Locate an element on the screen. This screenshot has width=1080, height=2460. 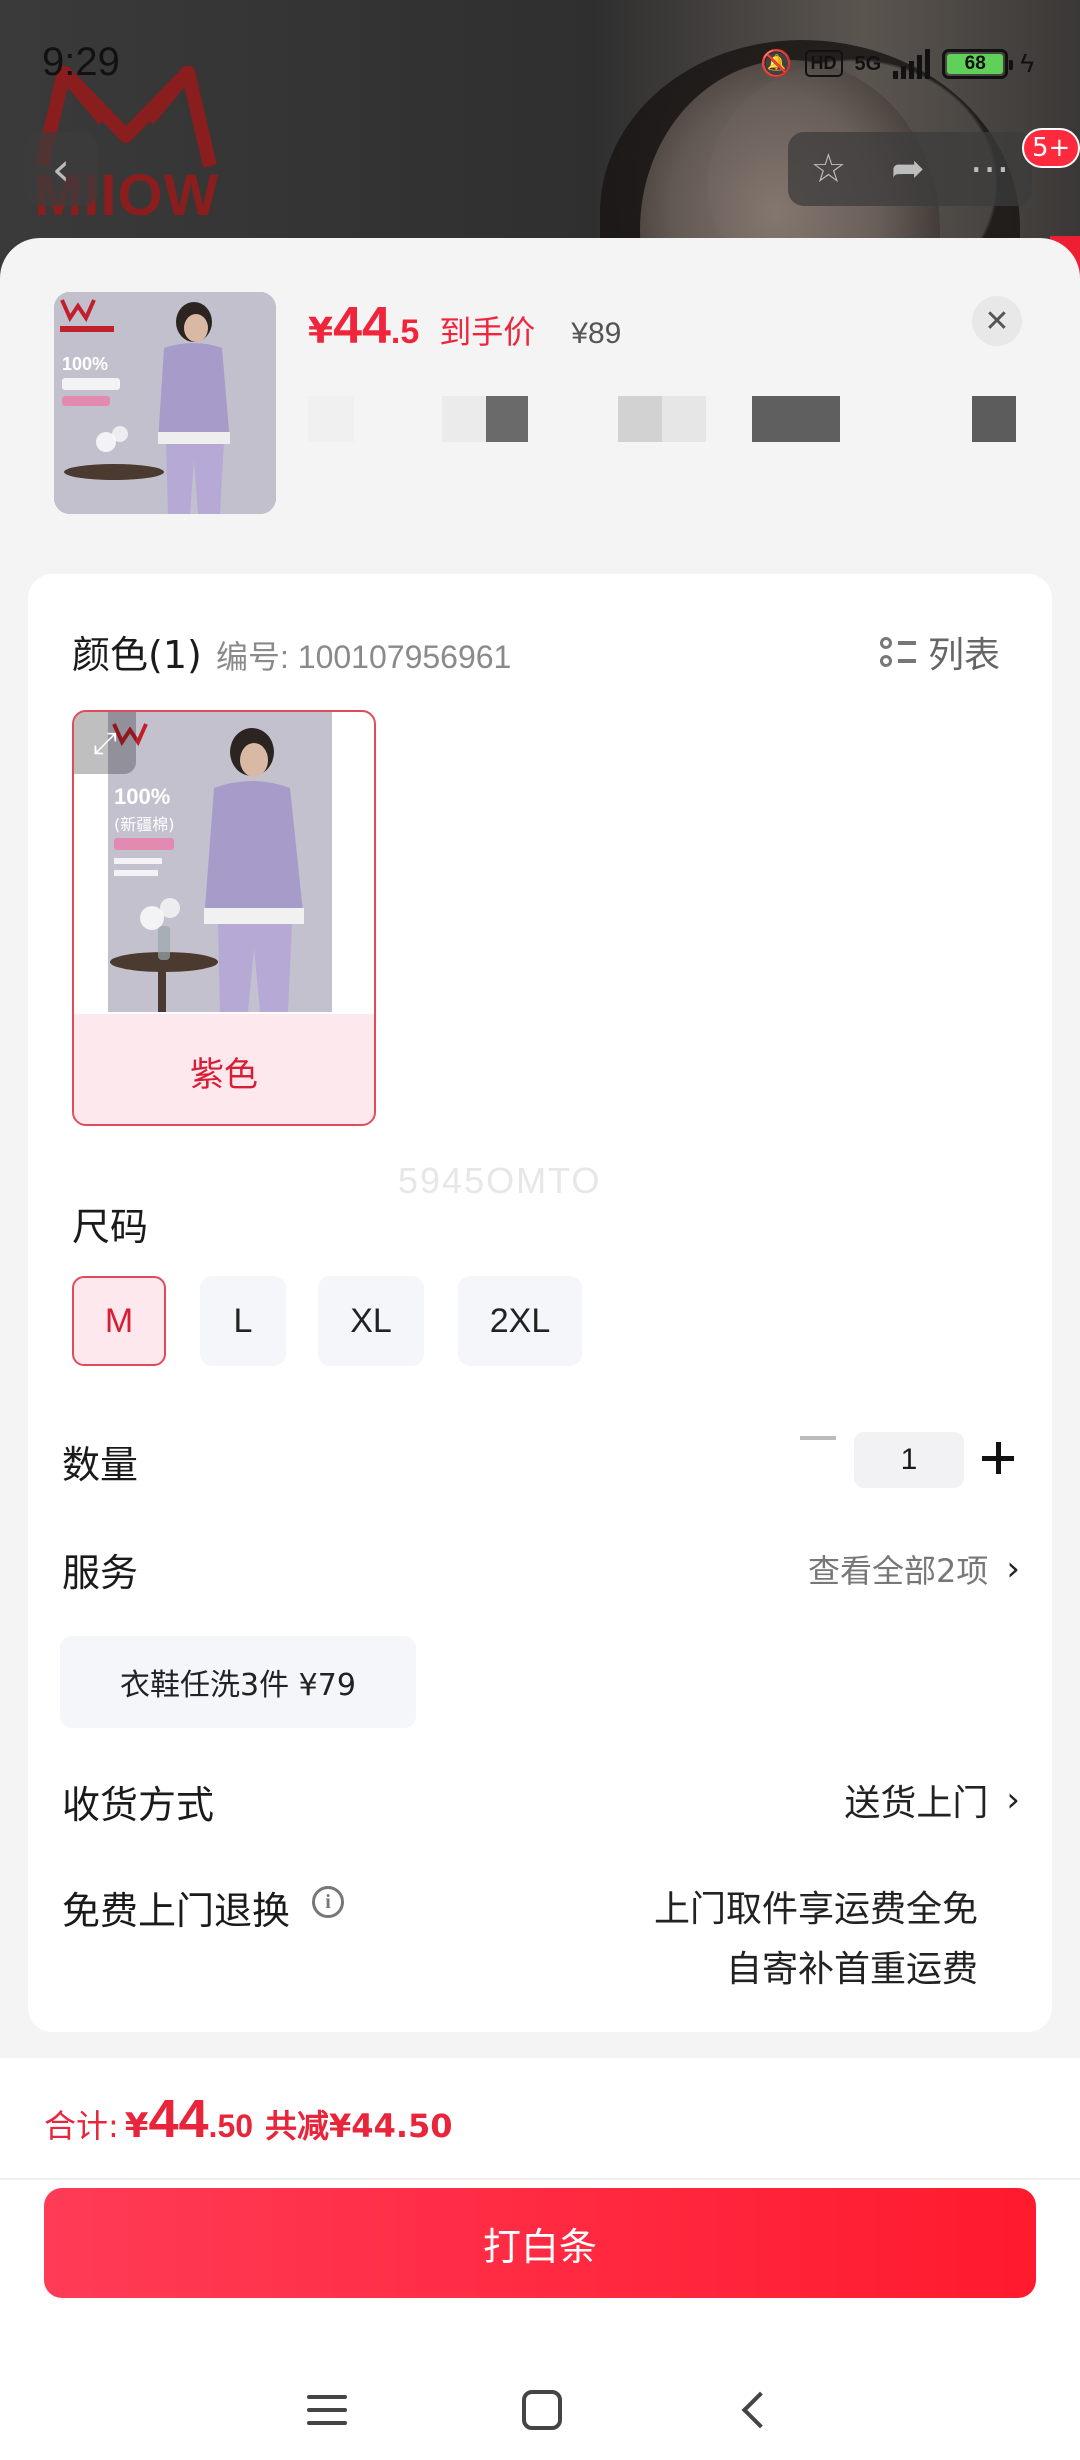
expand-icon: ⤢ is located at coordinates (105, 743).